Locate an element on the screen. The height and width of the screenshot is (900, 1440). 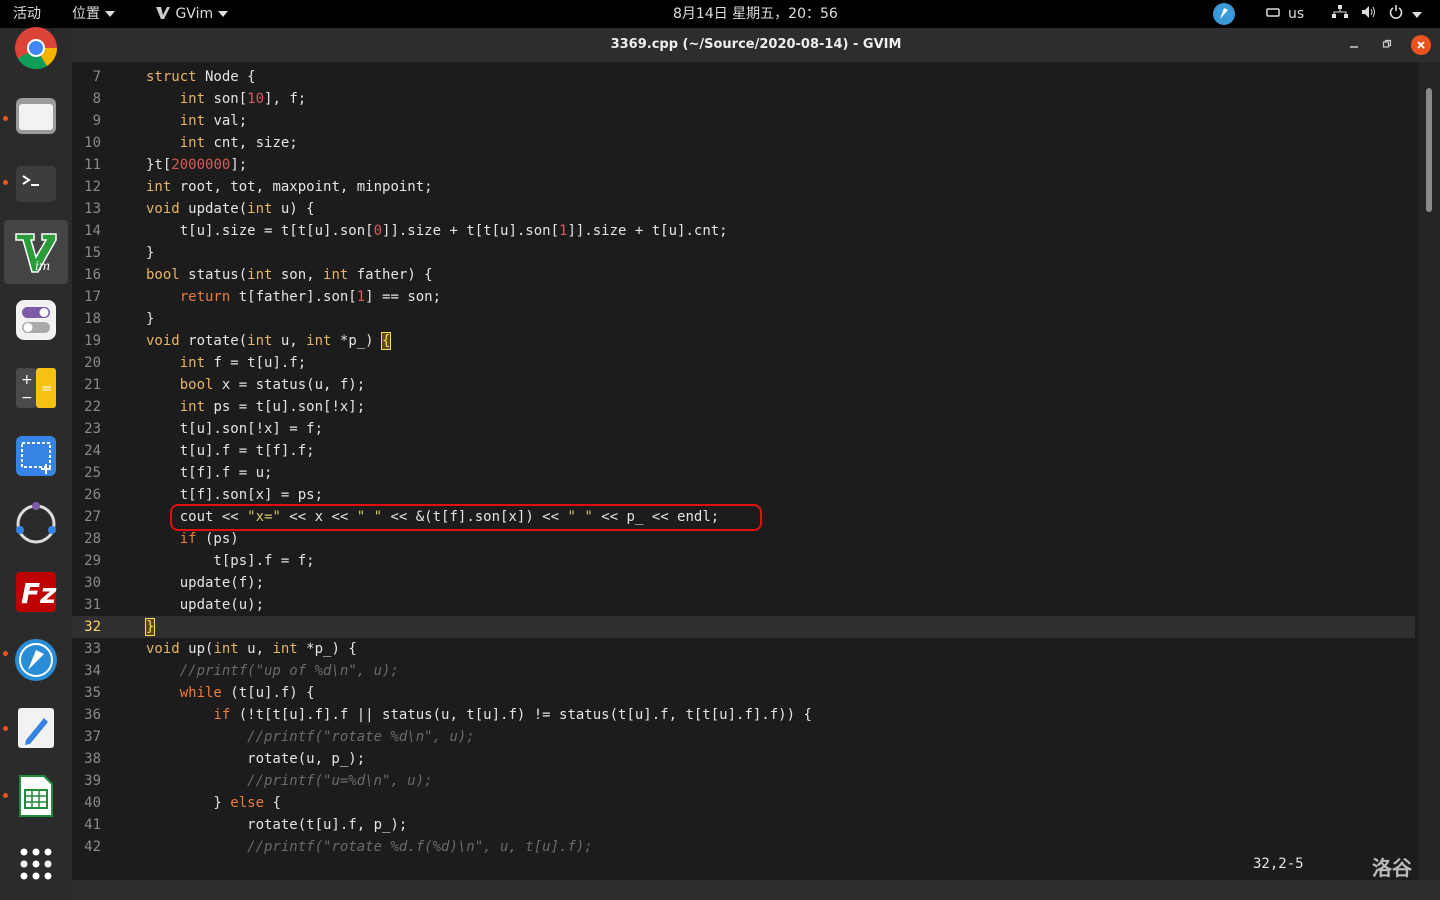
vertical-scrollbar is located at coordinates (1429, 471).